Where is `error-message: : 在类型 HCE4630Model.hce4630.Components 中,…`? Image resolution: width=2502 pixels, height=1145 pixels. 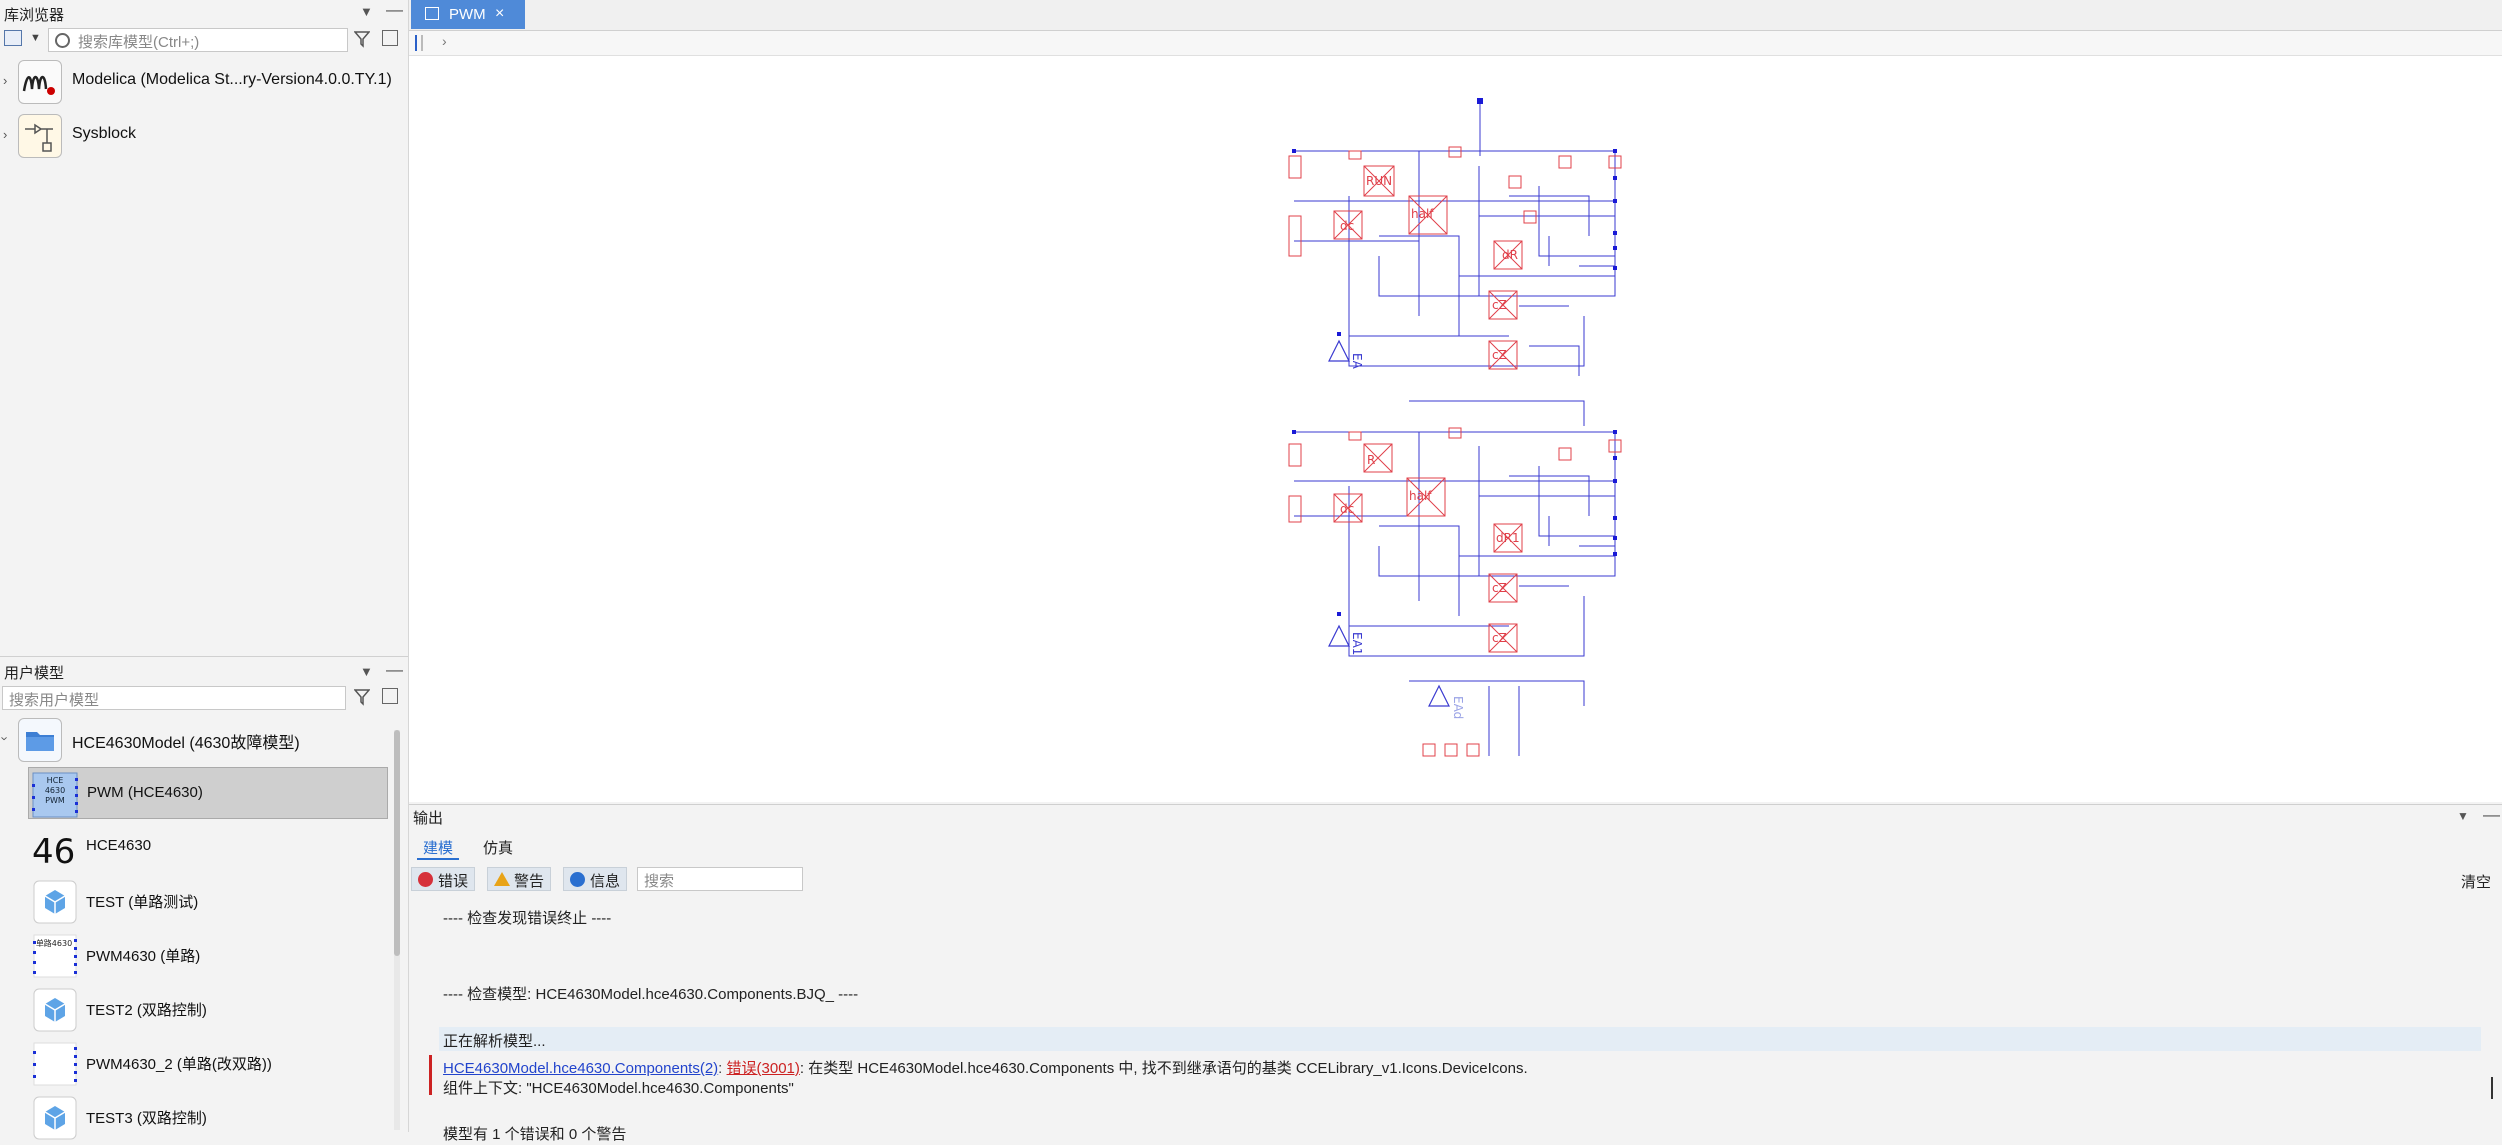 error-message: : 在类型 HCE4630Model.hce4630.Components 中,… is located at coordinates (1163, 1068).